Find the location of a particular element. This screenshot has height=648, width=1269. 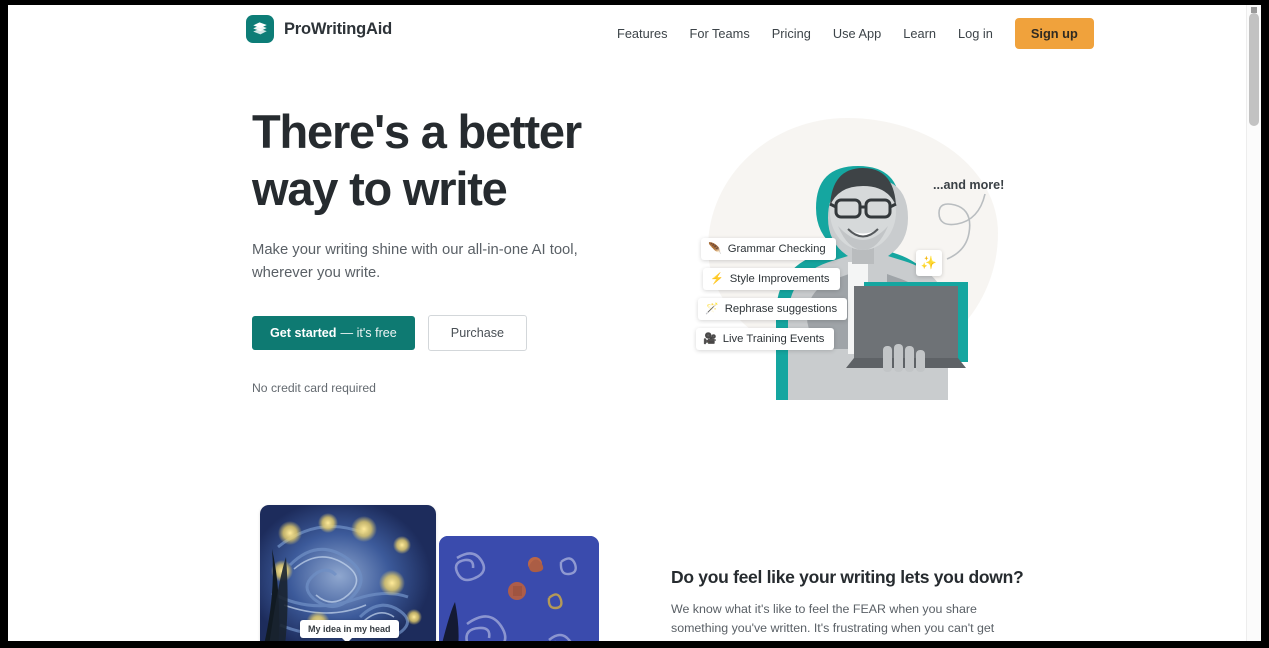

nav-log-in: Log in is located at coordinates (975, 33).